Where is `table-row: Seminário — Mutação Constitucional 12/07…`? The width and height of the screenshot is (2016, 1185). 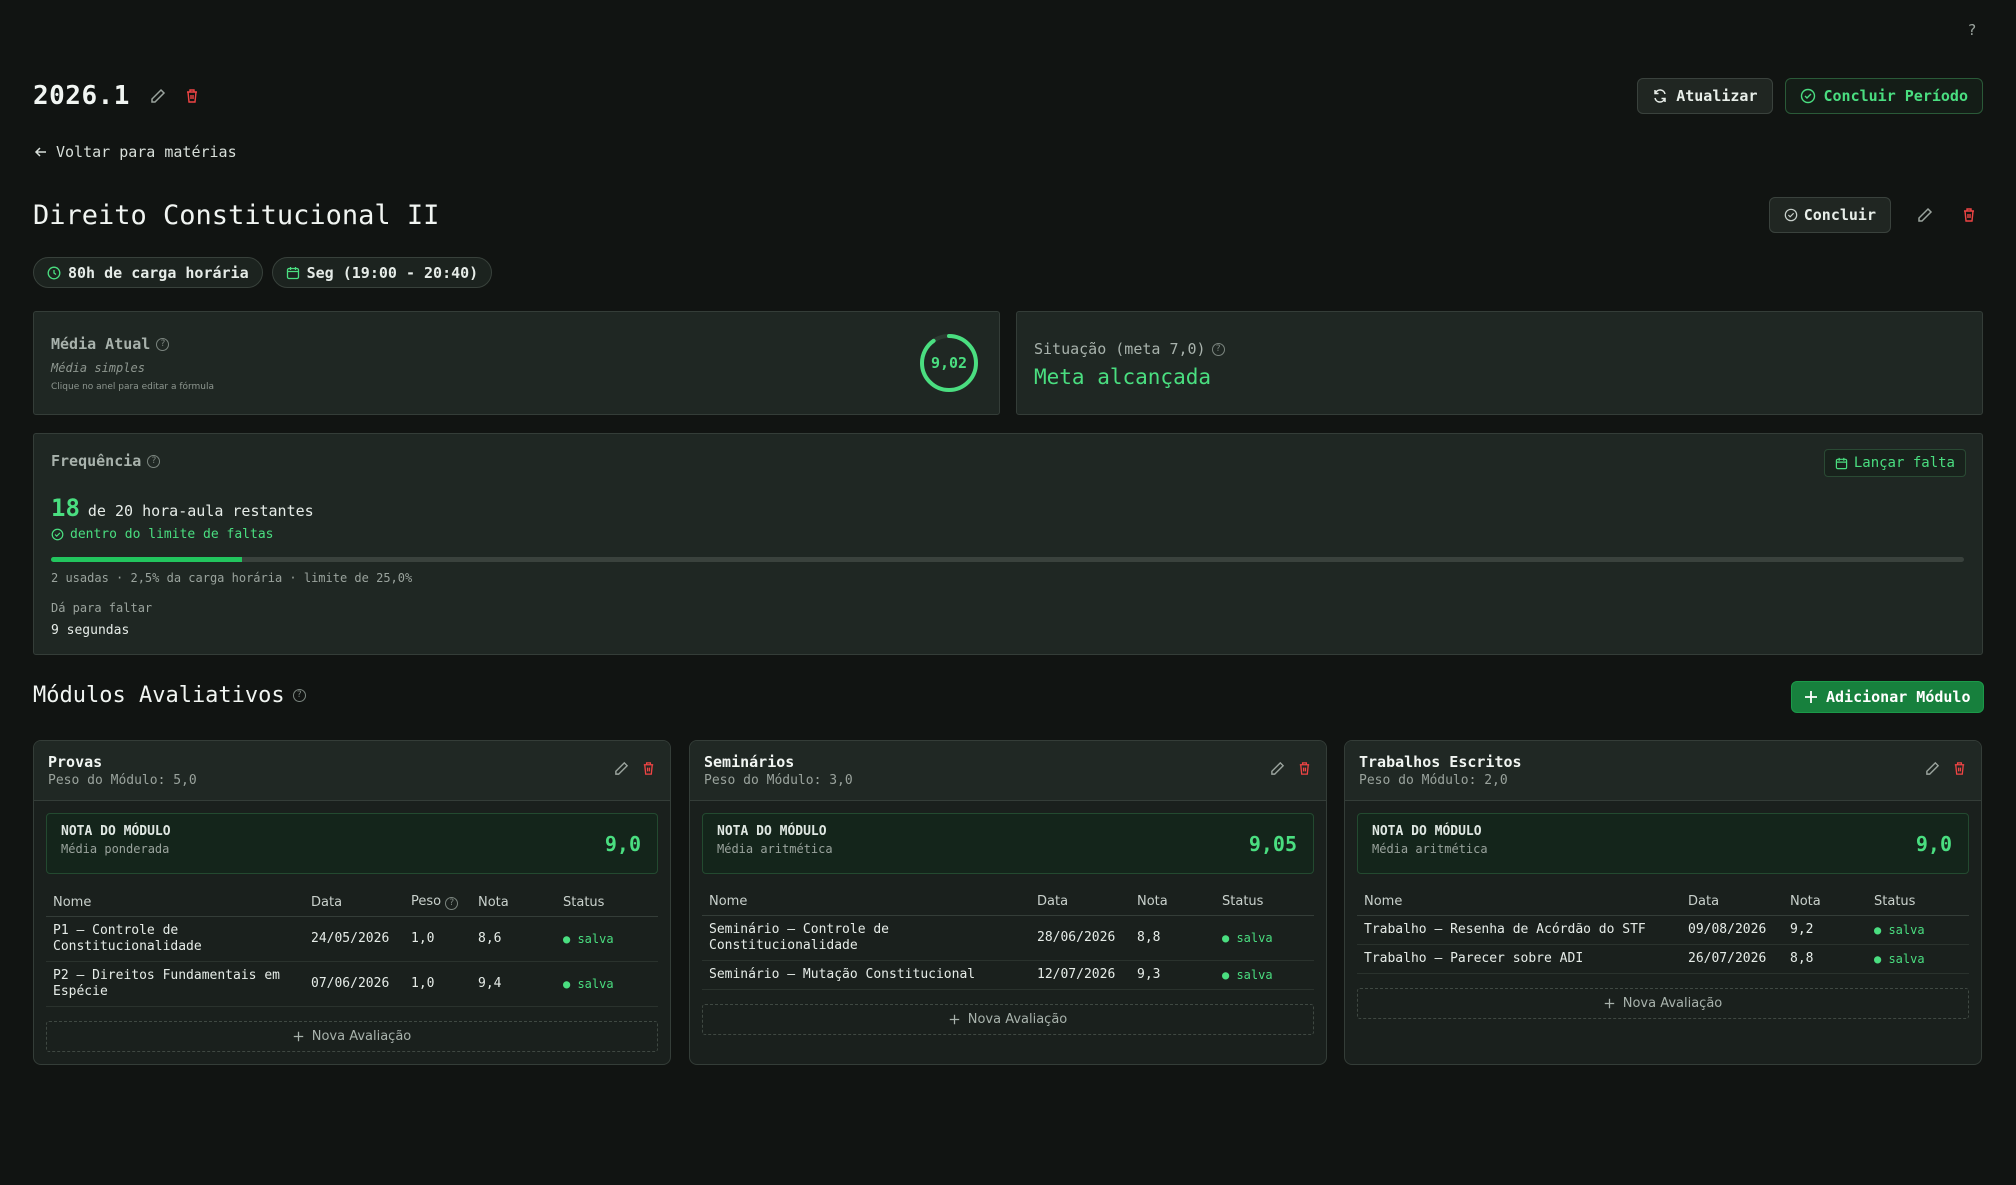 table-row: Seminário — Mutação Constitucional 12/07… is located at coordinates (1008, 975).